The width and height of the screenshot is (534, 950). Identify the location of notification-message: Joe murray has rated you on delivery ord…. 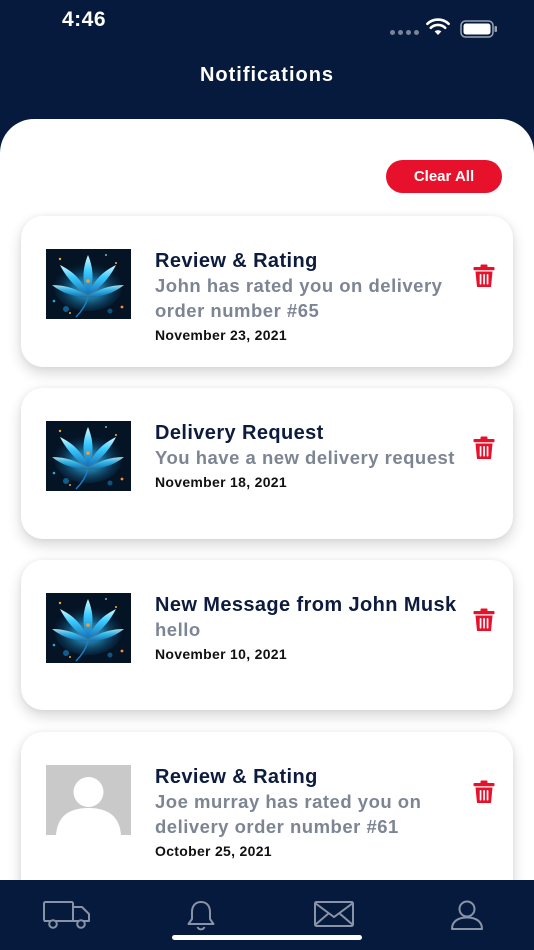
(288, 814).